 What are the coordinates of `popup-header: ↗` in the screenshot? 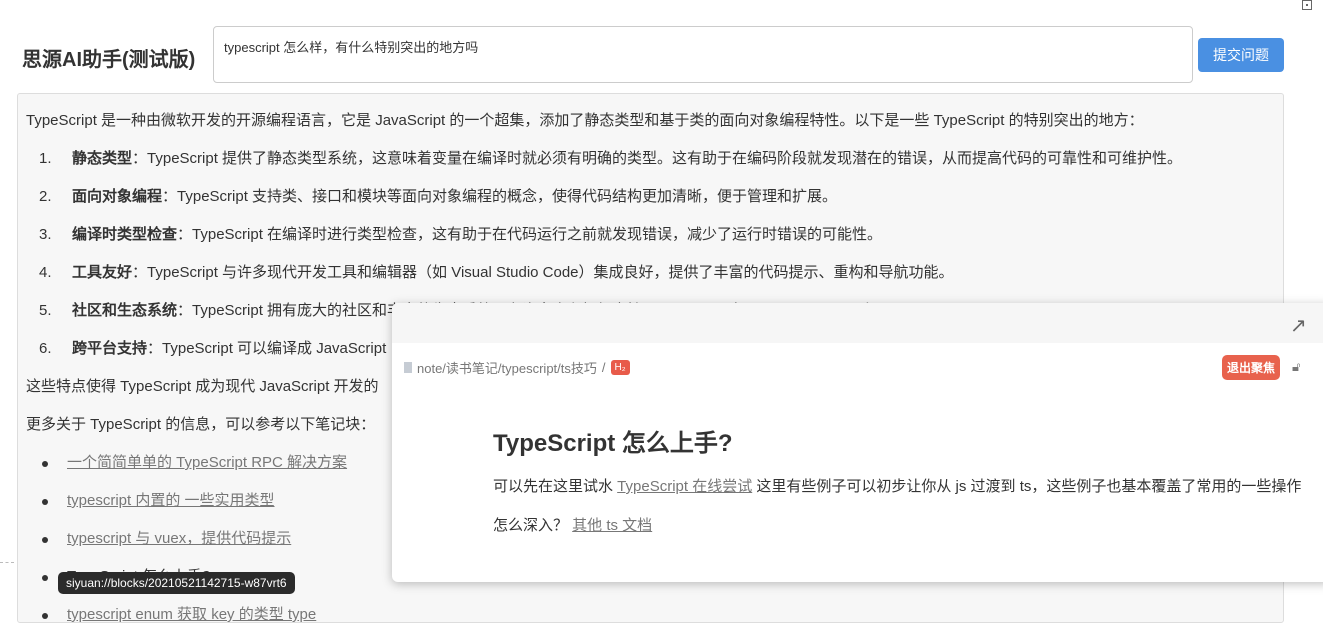 It's located at (857, 323).